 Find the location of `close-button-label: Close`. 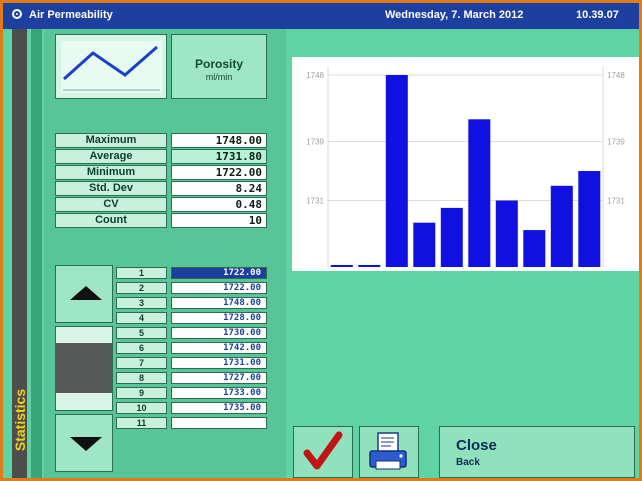

close-button-label: Close is located at coordinates (476, 445).